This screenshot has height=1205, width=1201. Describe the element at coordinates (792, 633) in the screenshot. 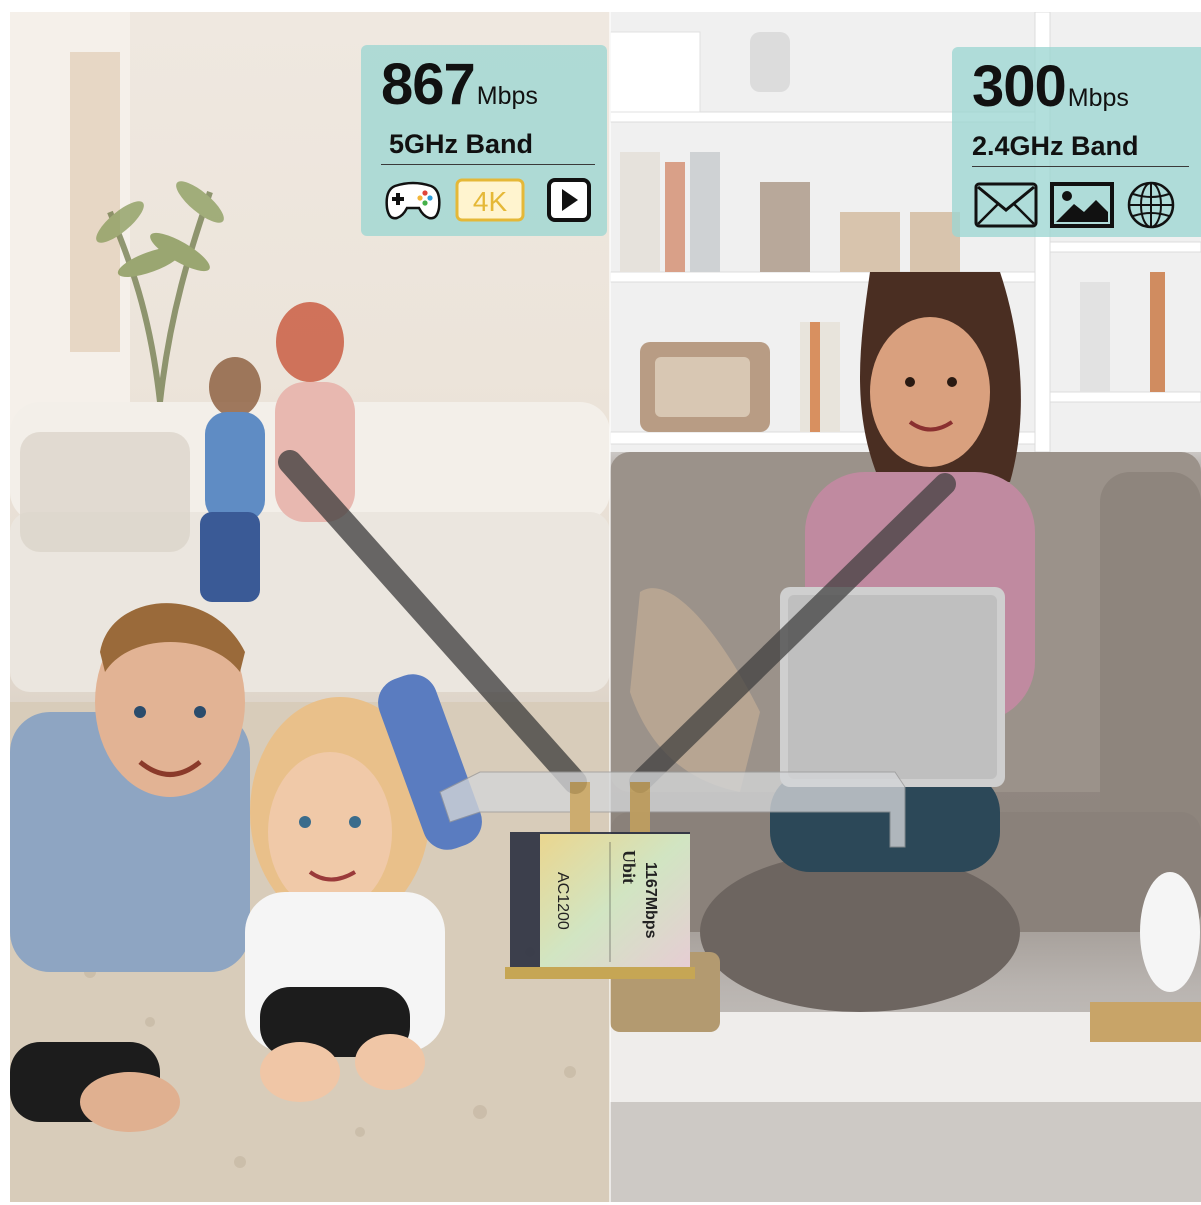

I see `right-antenna` at that location.